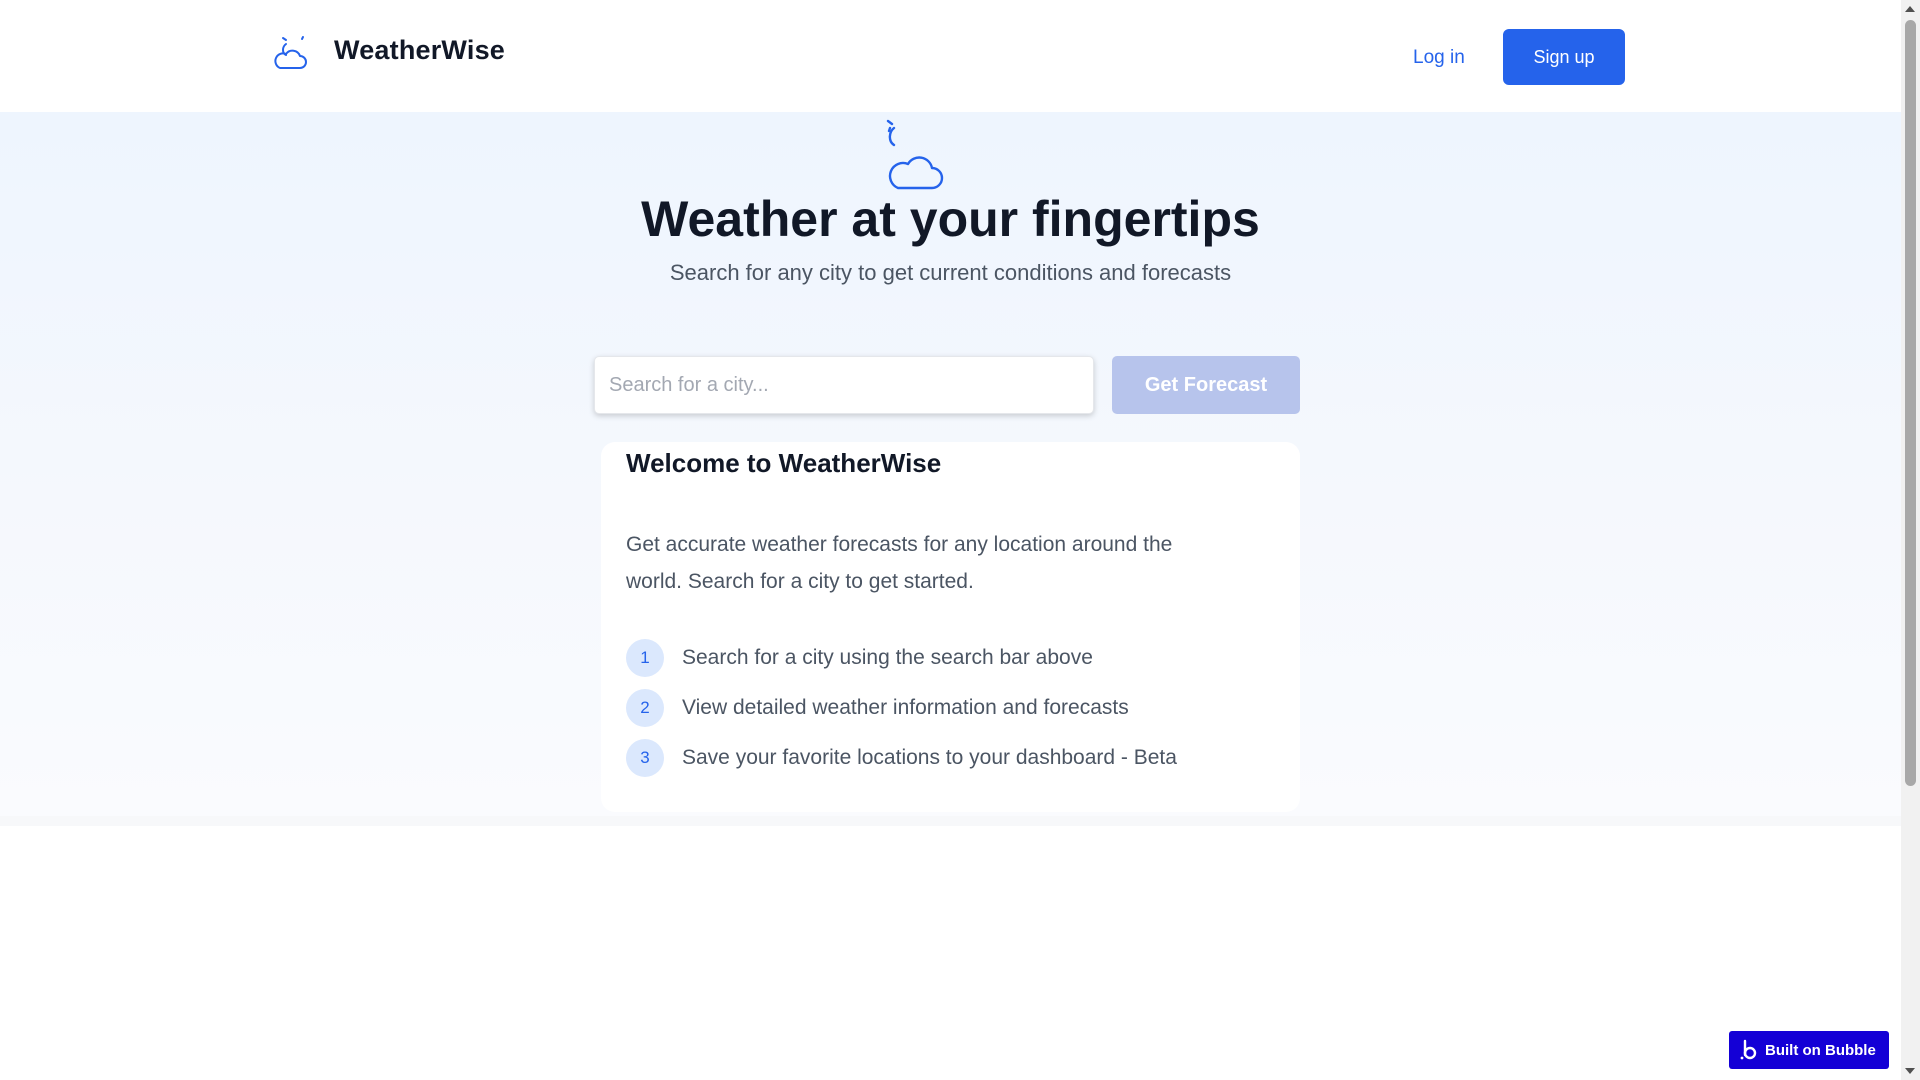 The image size is (1920, 1080). Describe the element at coordinates (784, 463) in the screenshot. I see `welcome-title: Welcome to WeatherWise` at that location.